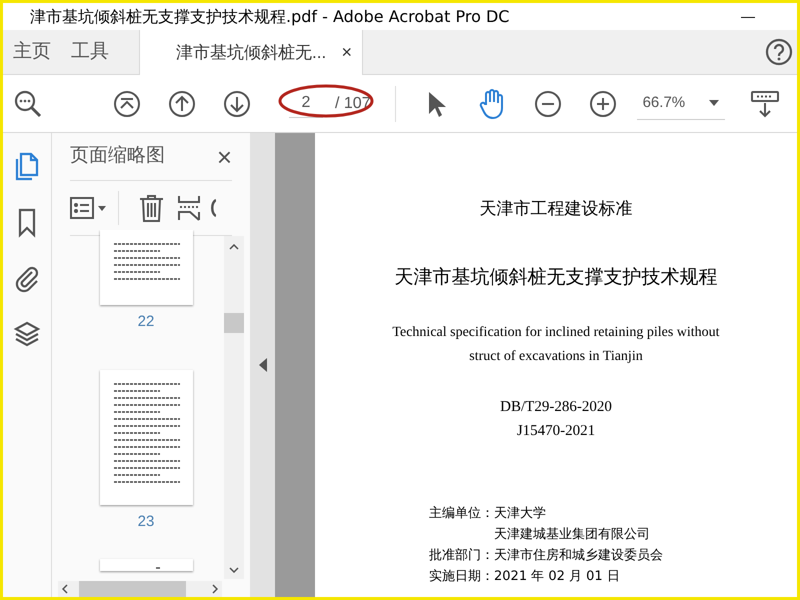  Describe the element at coordinates (32, 52) in the screenshot. I see `nav-tab: 主页` at that location.